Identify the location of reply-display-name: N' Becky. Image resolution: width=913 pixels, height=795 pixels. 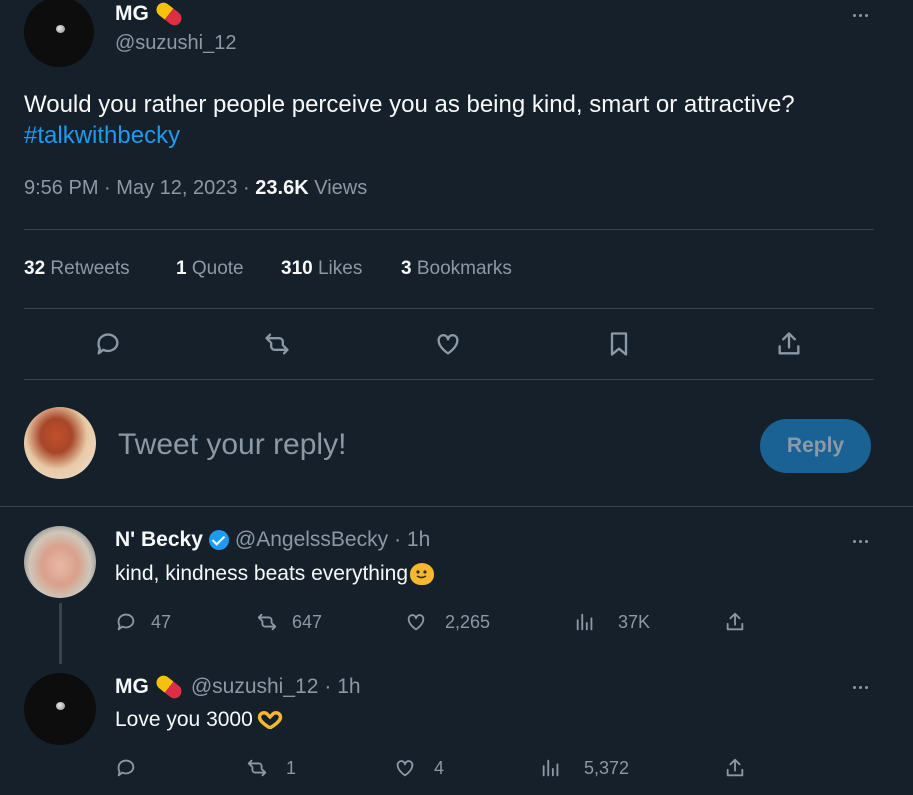
(159, 540).